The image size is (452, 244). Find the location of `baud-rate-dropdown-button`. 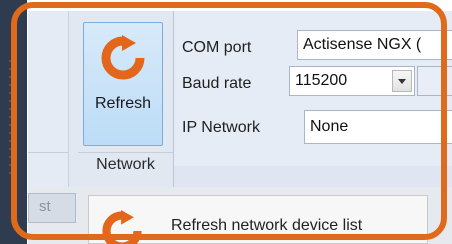

baud-rate-dropdown-button is located at coordinates (402, 81).